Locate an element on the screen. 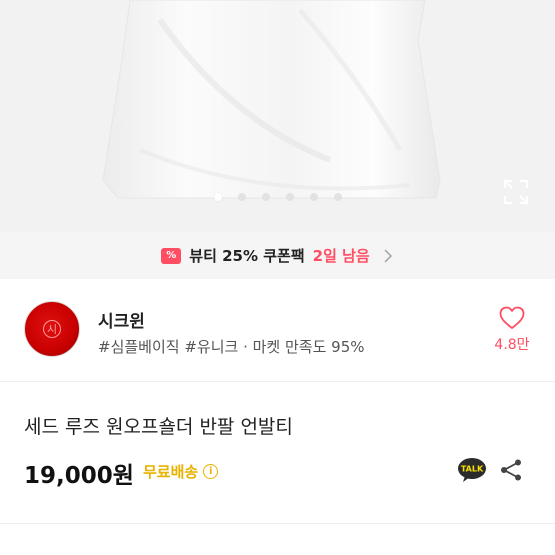  talk-label: TALK is located at coordinates (472, 469).